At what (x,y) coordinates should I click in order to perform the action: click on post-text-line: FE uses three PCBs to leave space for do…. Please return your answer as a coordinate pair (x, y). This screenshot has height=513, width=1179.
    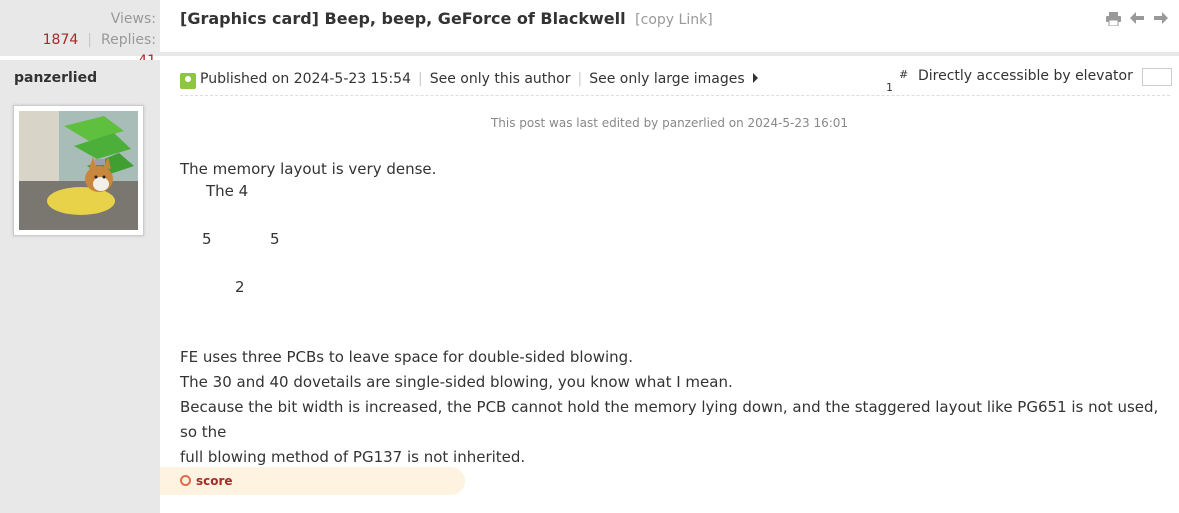
    Looking at the image, I should click on (406, 357).